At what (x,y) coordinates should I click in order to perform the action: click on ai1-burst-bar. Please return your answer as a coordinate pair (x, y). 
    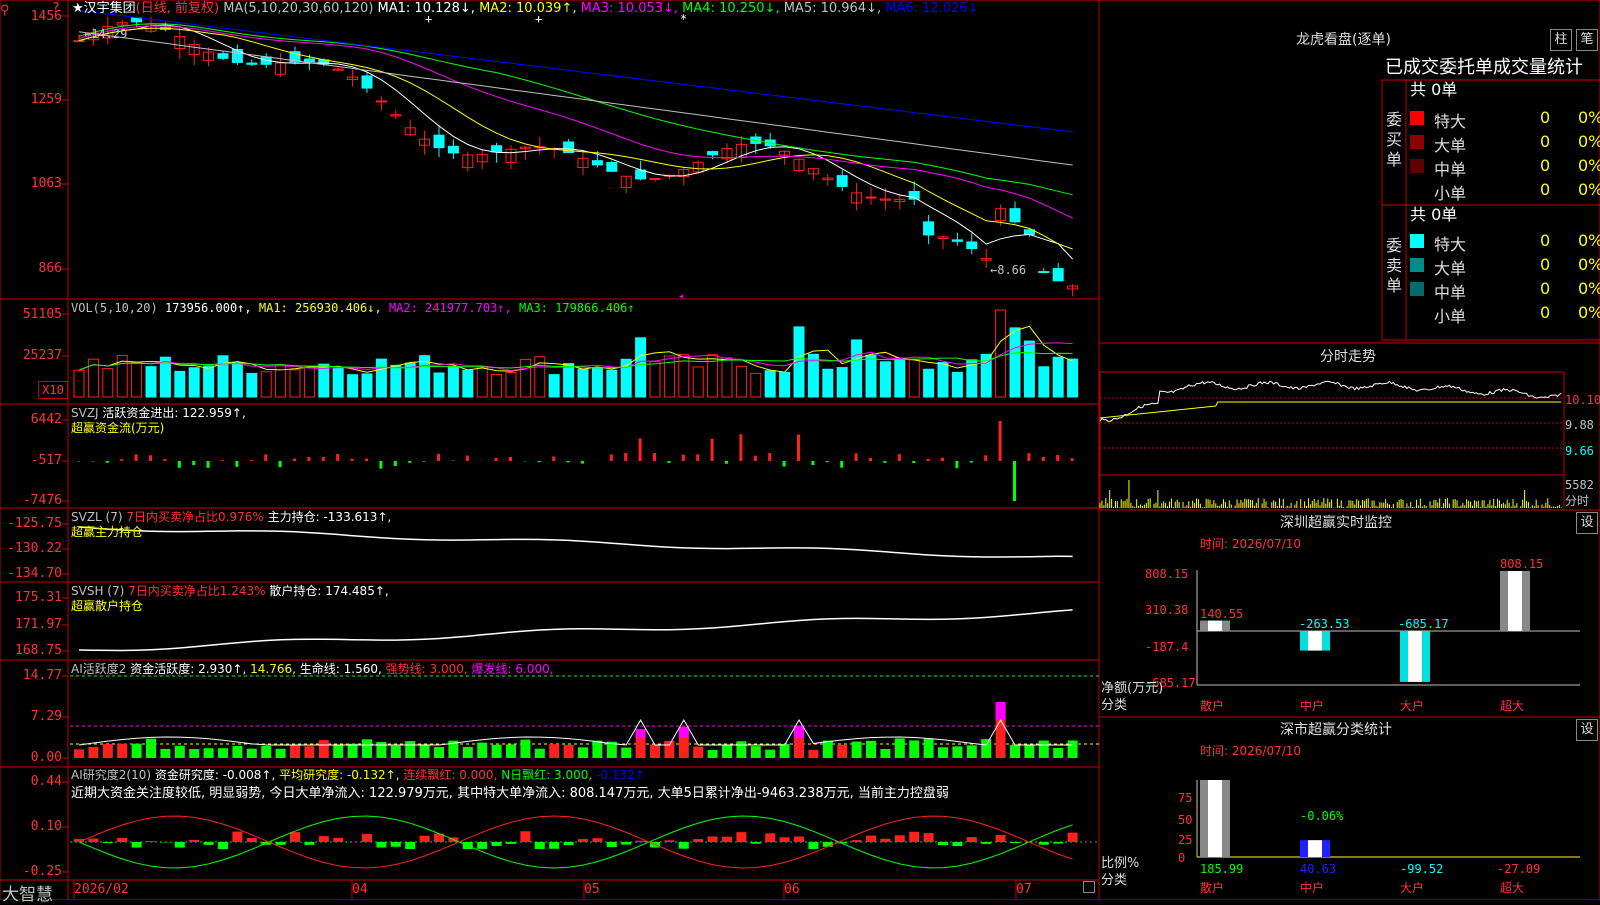
    Looking at the image, I should click on (684, 732).